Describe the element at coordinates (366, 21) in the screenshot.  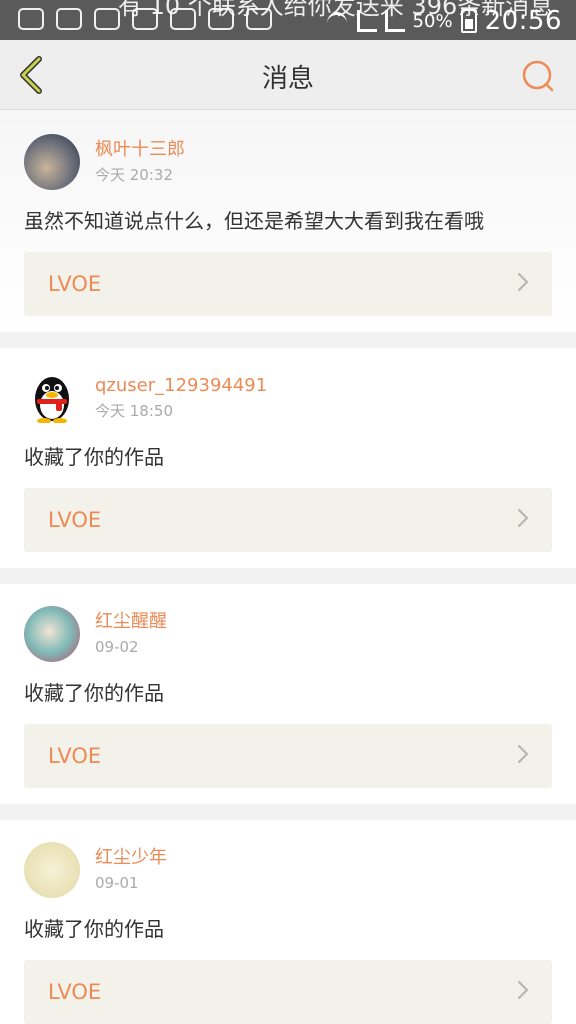
I see `signal-icon` at that location.